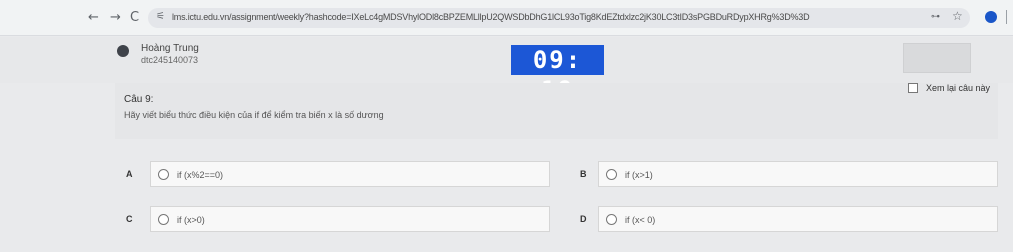 Image resolution: width=1013 pixels, height=252 pixels. I want to click on option-c-text: if (x>0), so click(191, 220).